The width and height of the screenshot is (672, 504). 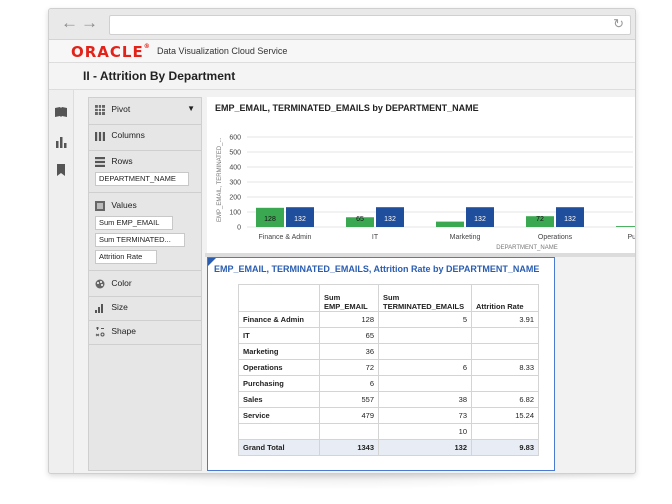 What do you see at coordinates (526, 248) in the screenshot?
I see `x-axis-label: DEPARTMENT_NAME` at bounding box center [526, 248].